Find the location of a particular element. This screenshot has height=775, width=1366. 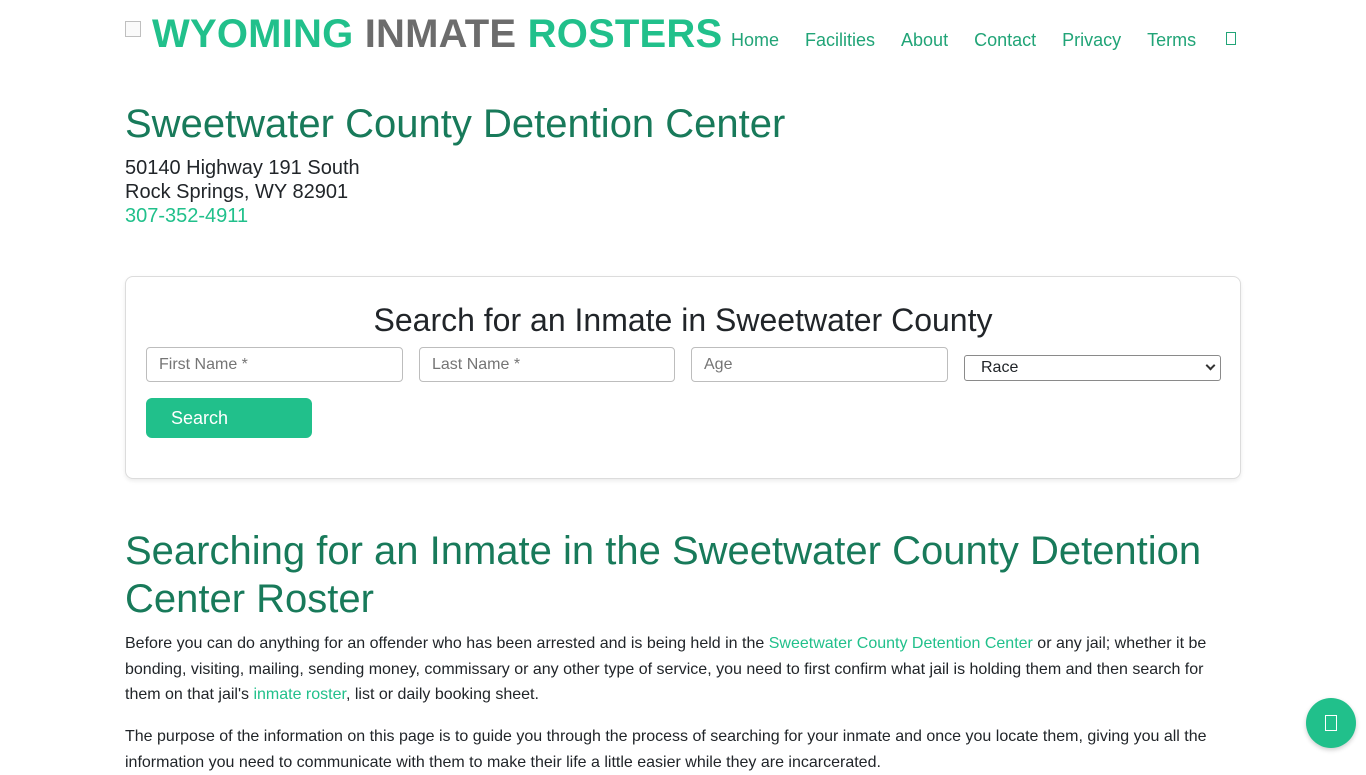

logo-image-icon is located at coordinates (133, 29).